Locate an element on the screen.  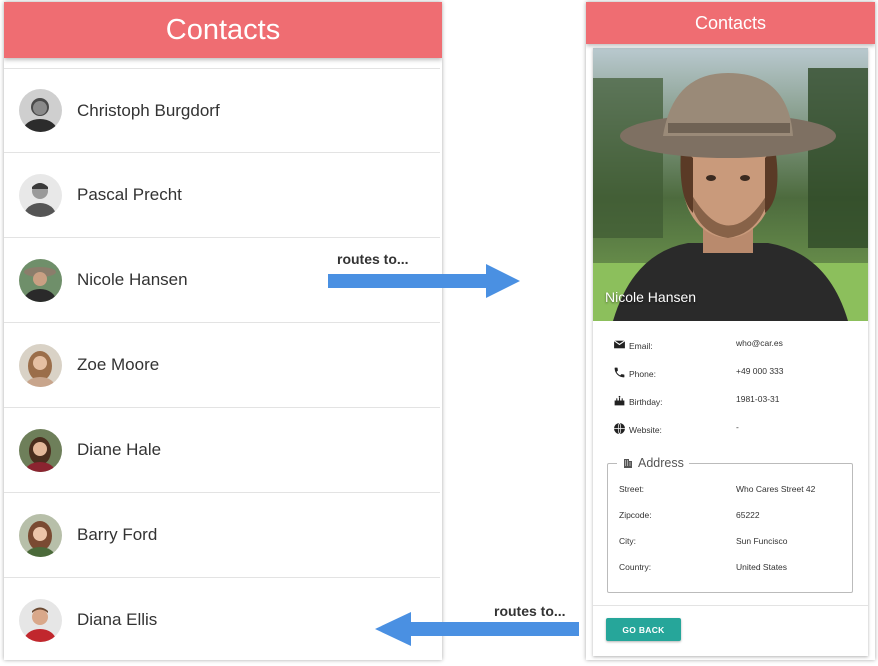
email-row: Email: who@car.es is located at coordinates (730, 346).